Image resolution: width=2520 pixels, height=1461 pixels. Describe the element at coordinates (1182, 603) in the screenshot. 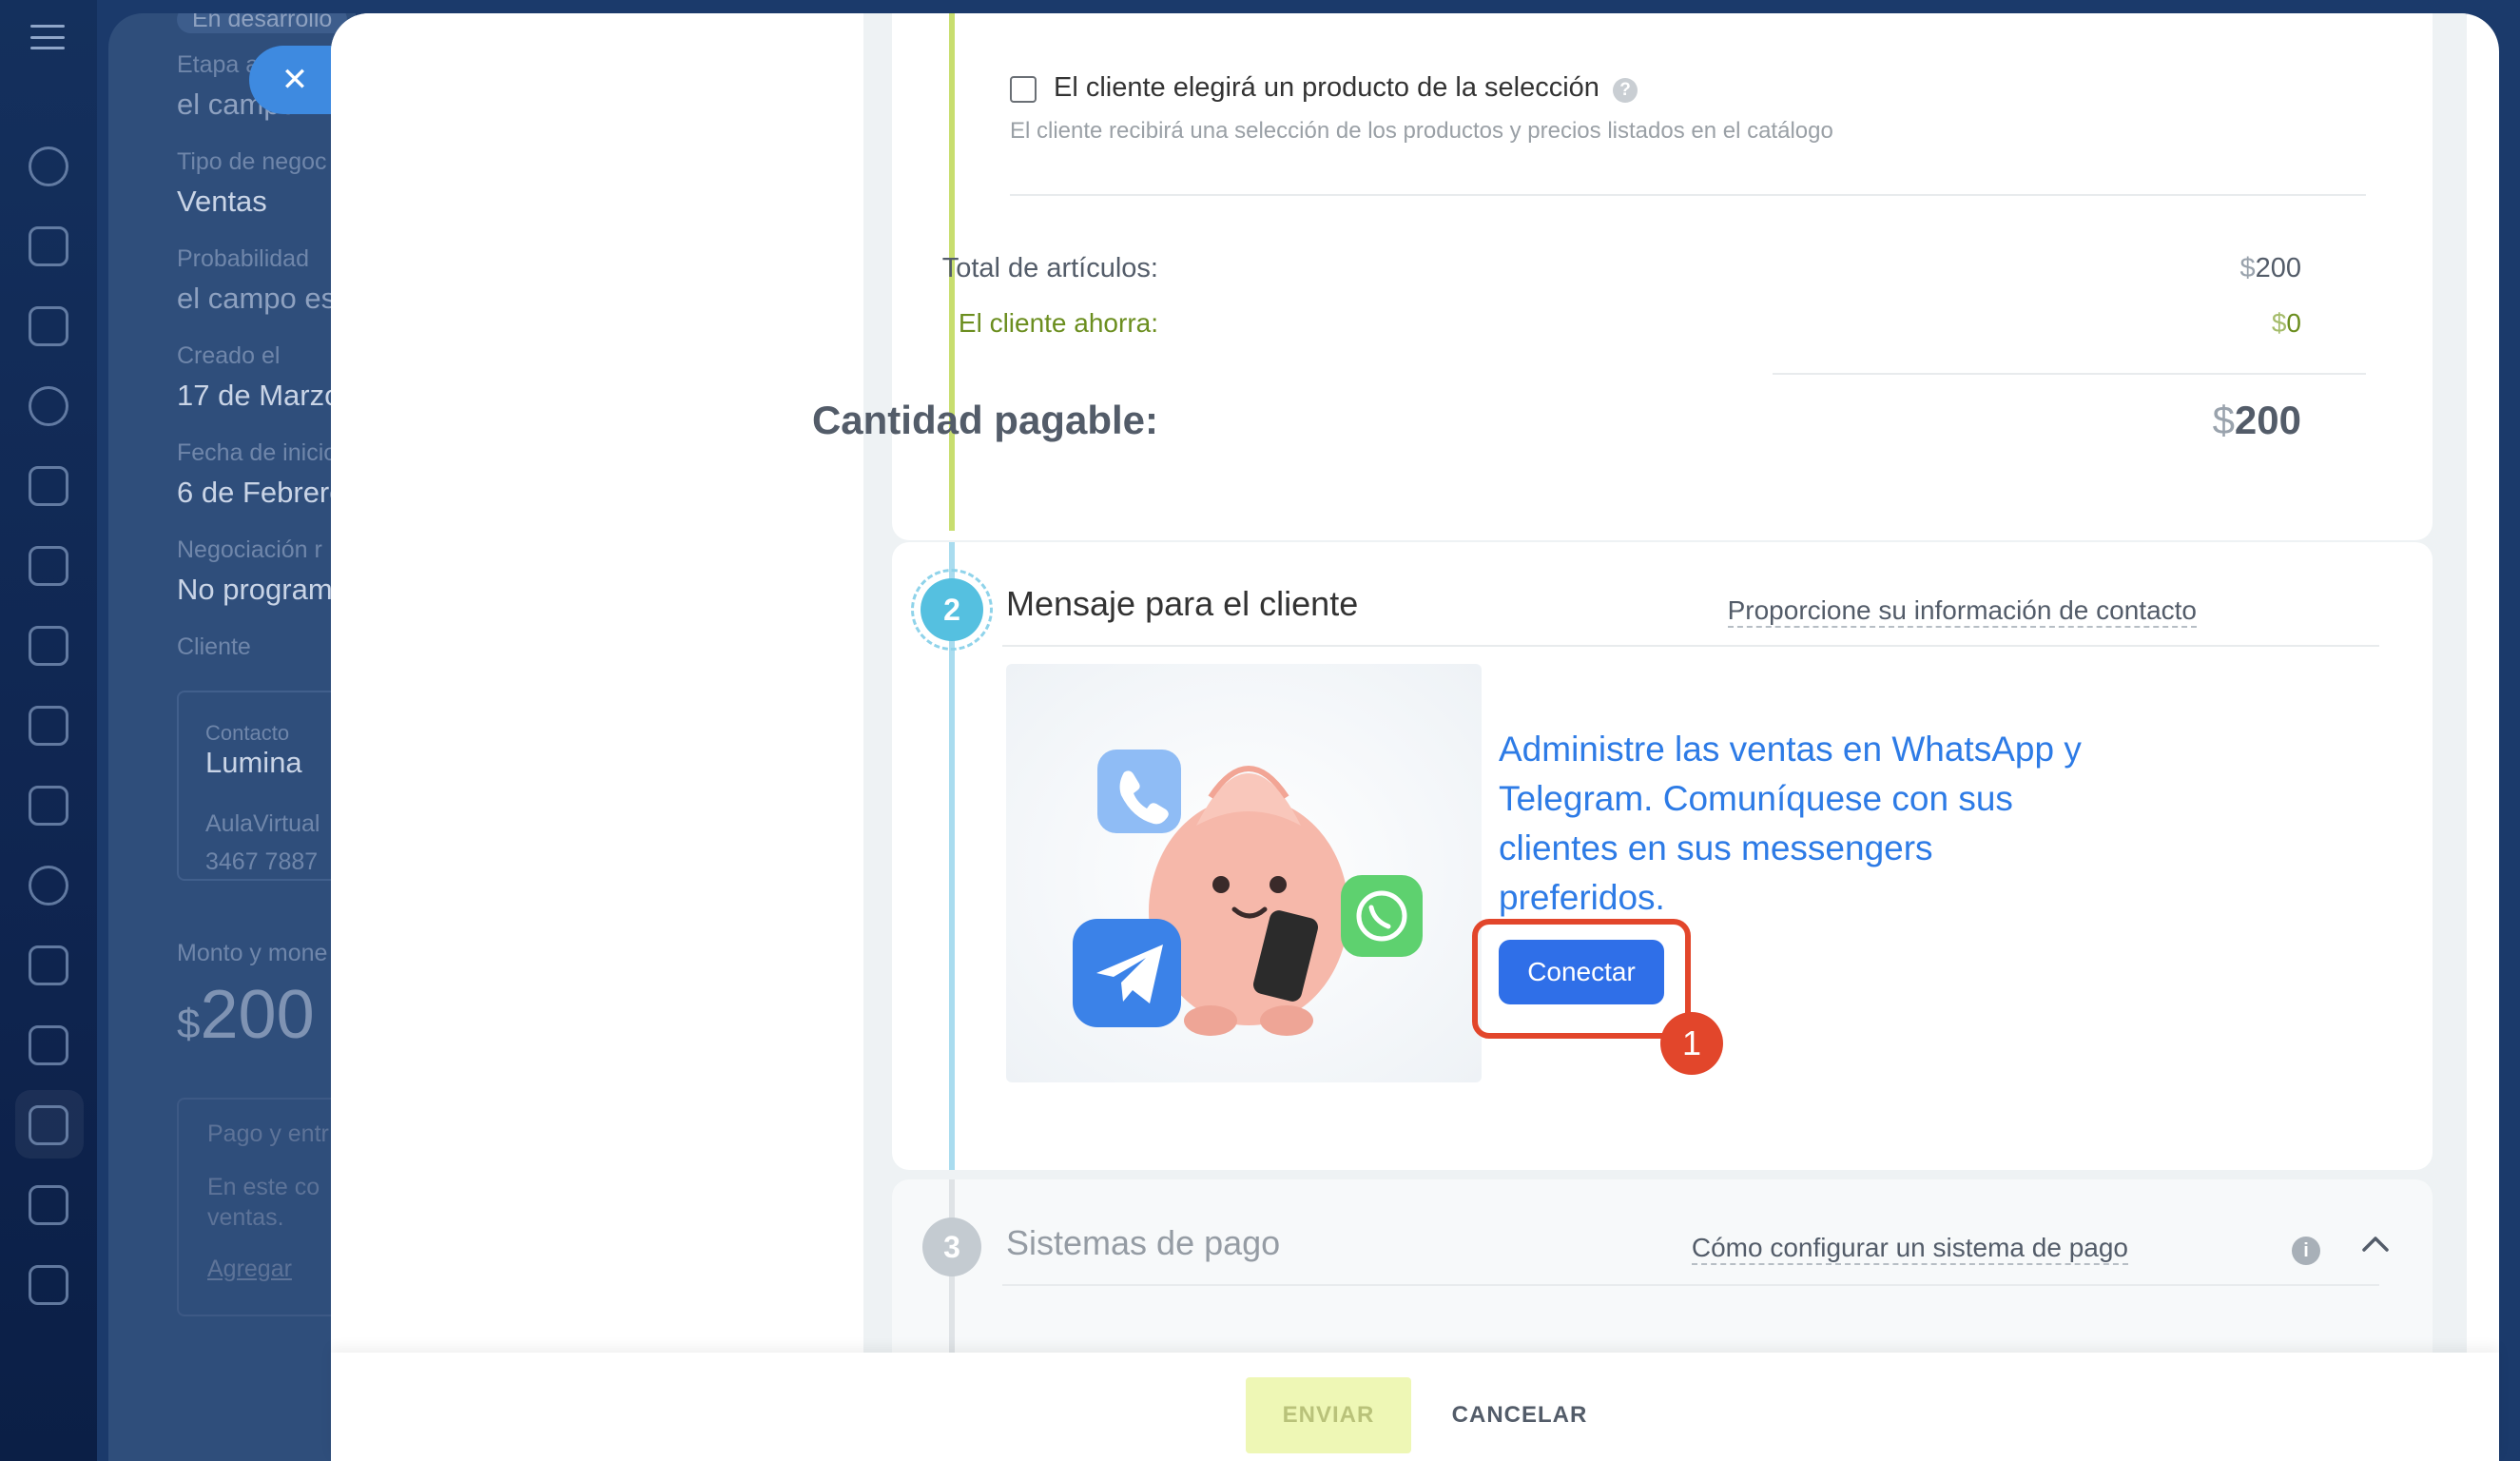

I see `message-section-title: Mensaje para el cliente` at that location.